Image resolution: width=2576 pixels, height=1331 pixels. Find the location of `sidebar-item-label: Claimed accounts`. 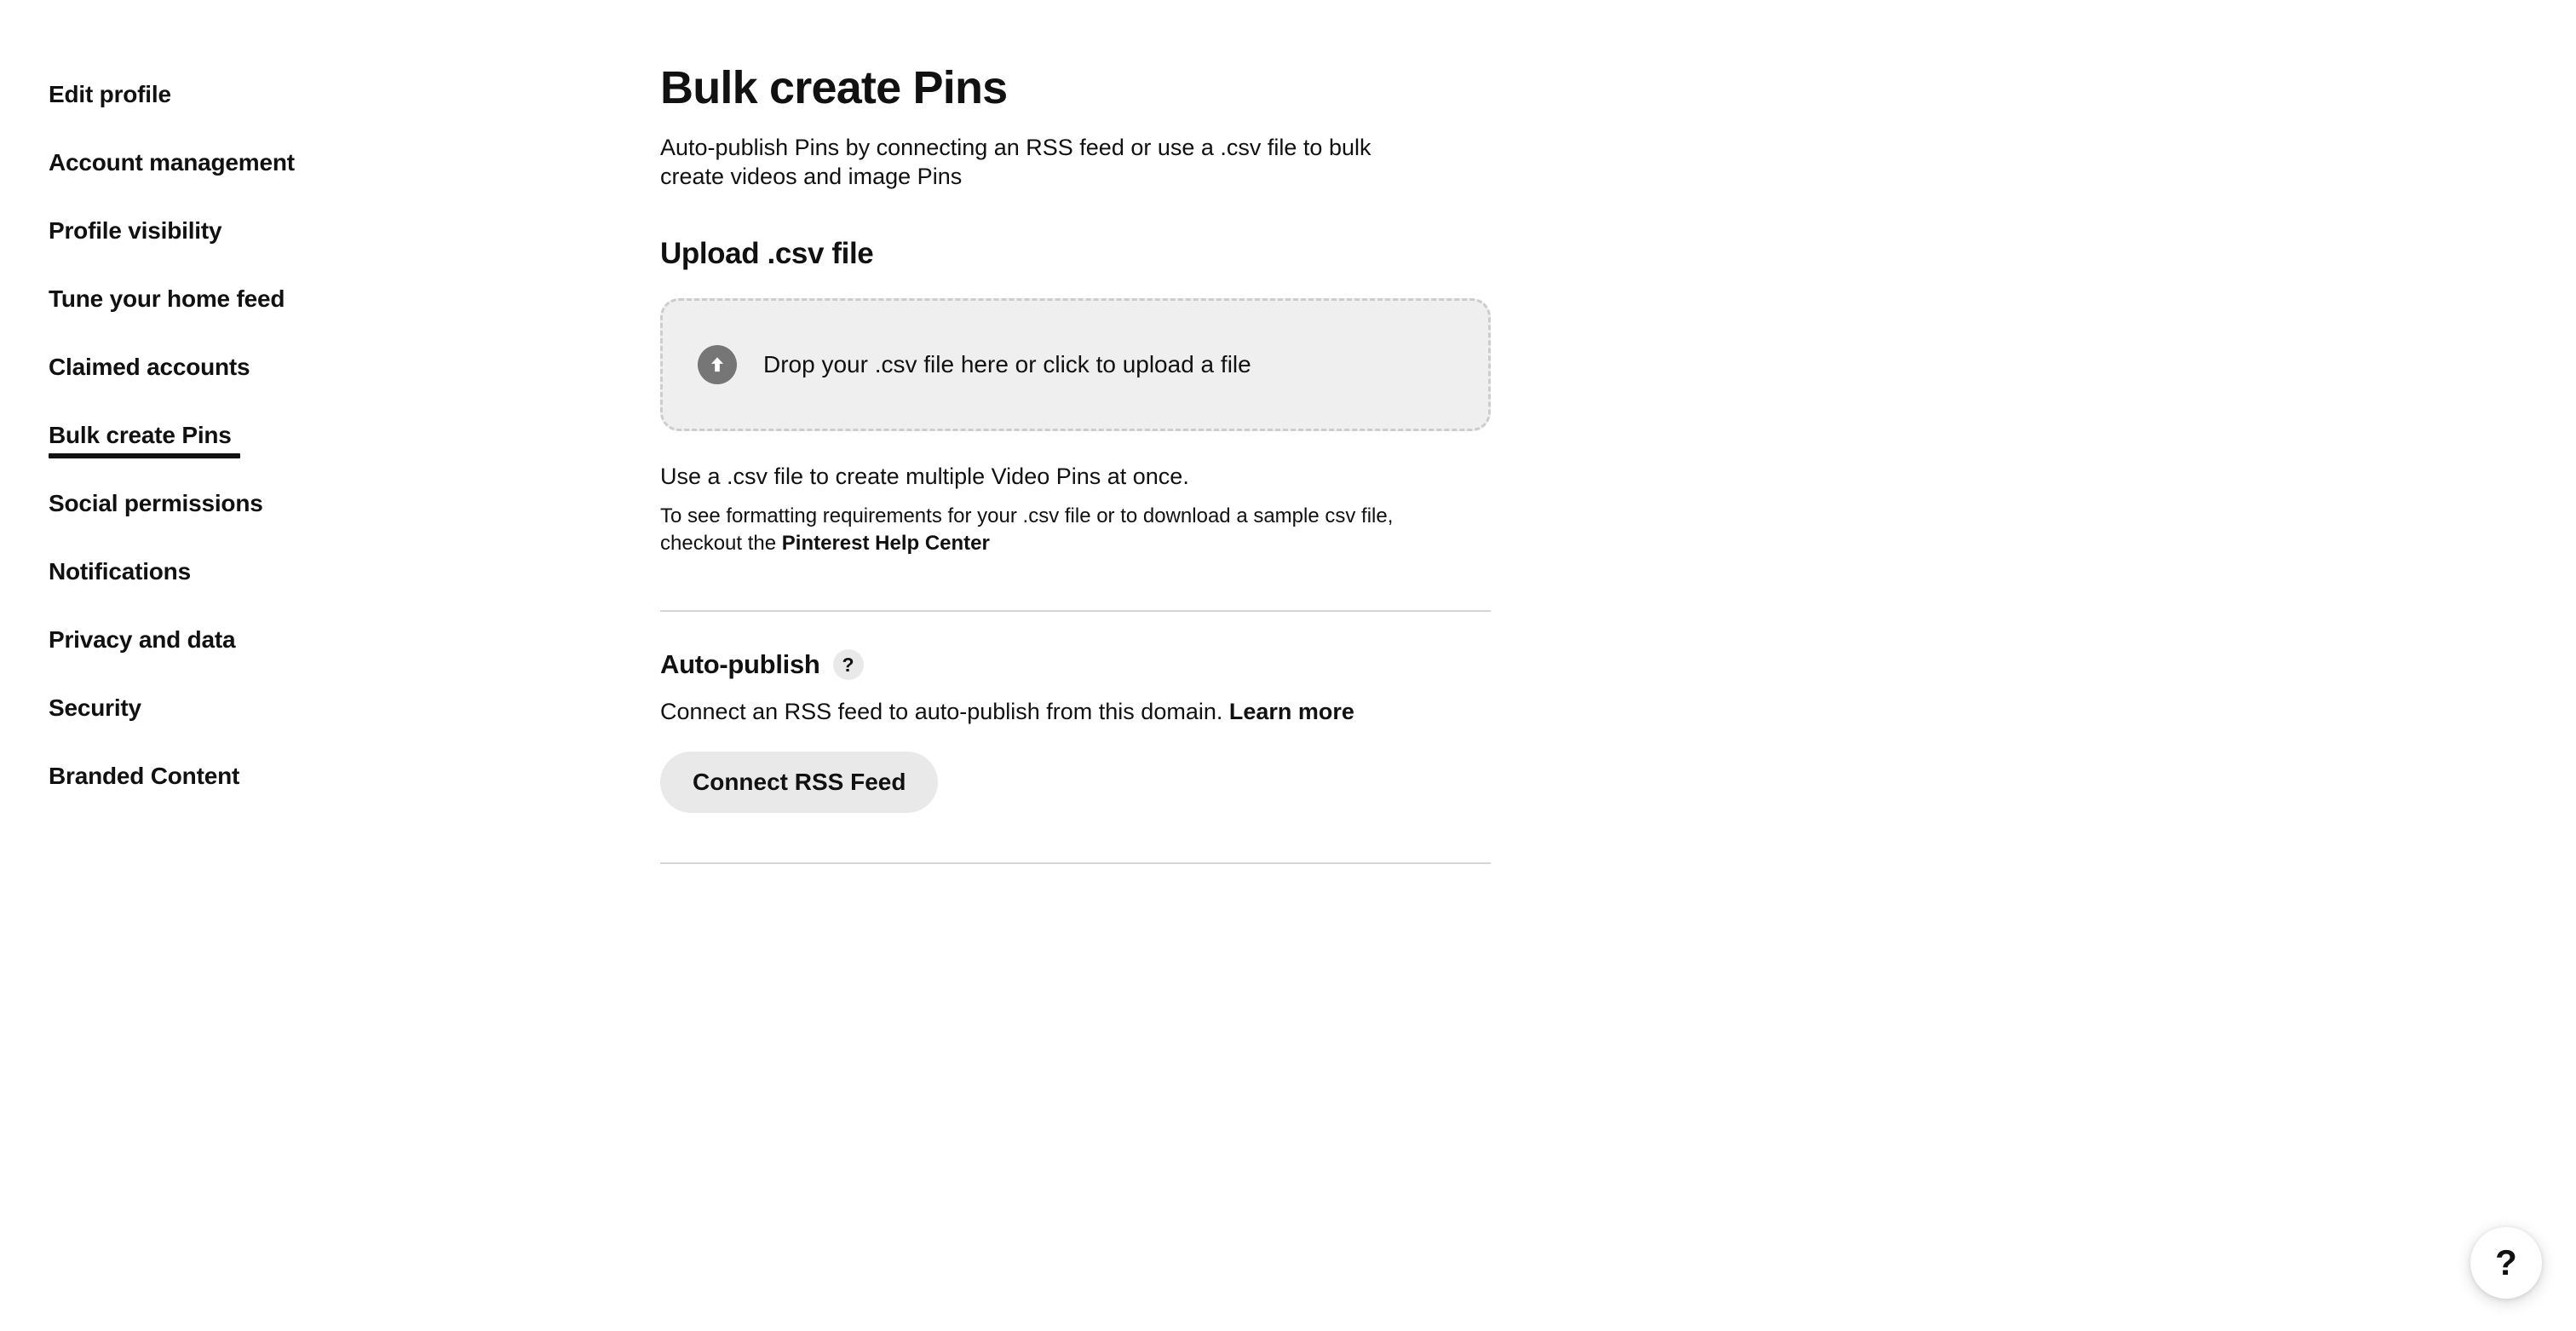

sidebar-item-label: Claimed accounts is located at coordinates (150, 367).